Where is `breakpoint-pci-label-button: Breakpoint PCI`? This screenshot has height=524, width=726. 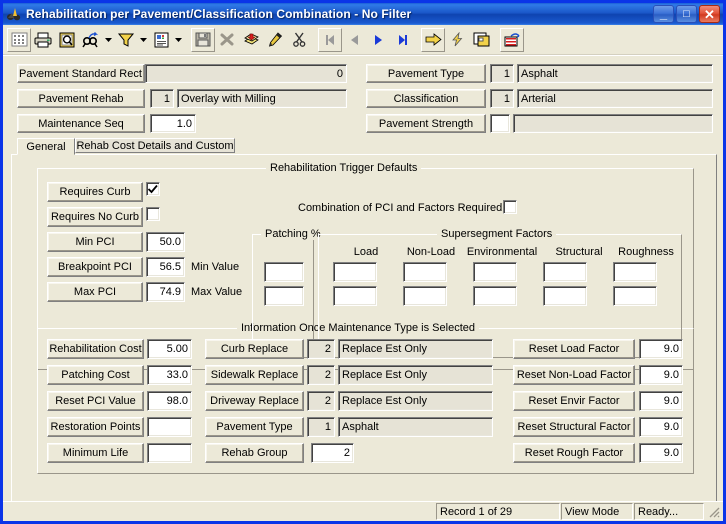 breakpoint-pci-label-button: Breakpoint PCI is located at coordinates (95, 267).